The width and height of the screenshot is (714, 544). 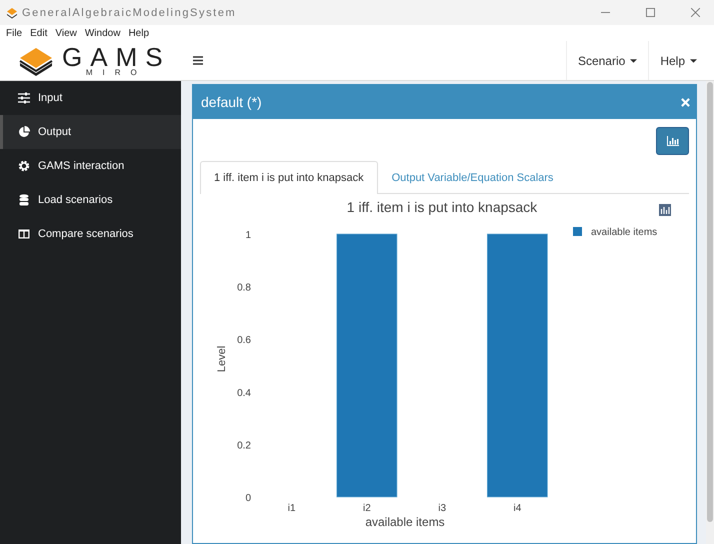 I want to click on axis-tick-label: i2, so click(x=366, y=508).